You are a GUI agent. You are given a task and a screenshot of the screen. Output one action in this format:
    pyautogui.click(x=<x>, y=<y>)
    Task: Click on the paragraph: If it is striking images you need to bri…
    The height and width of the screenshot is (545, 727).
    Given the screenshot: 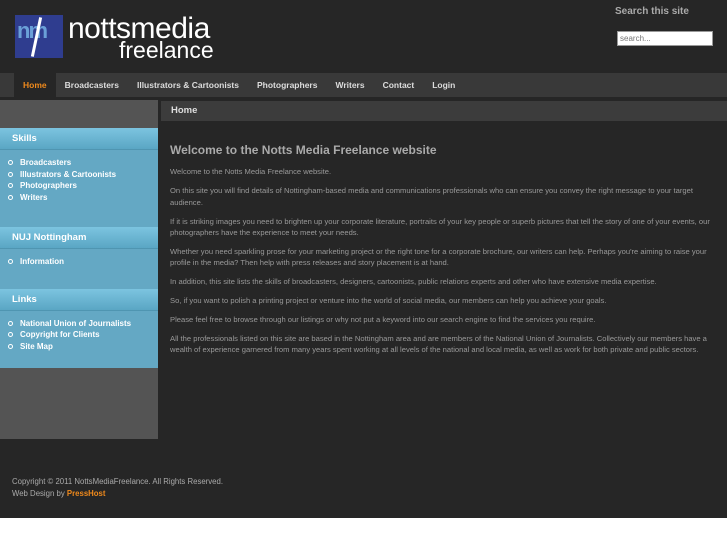 What is the action you would take?
    pyautogui.click(x=440, y=227)
    